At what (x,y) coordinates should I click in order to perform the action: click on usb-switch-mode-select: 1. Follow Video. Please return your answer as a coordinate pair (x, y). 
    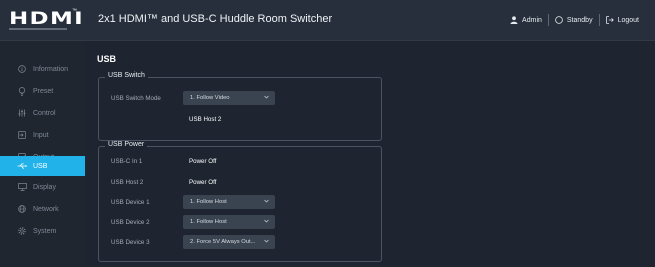
    Looking at the image, I should click on (229, 98).